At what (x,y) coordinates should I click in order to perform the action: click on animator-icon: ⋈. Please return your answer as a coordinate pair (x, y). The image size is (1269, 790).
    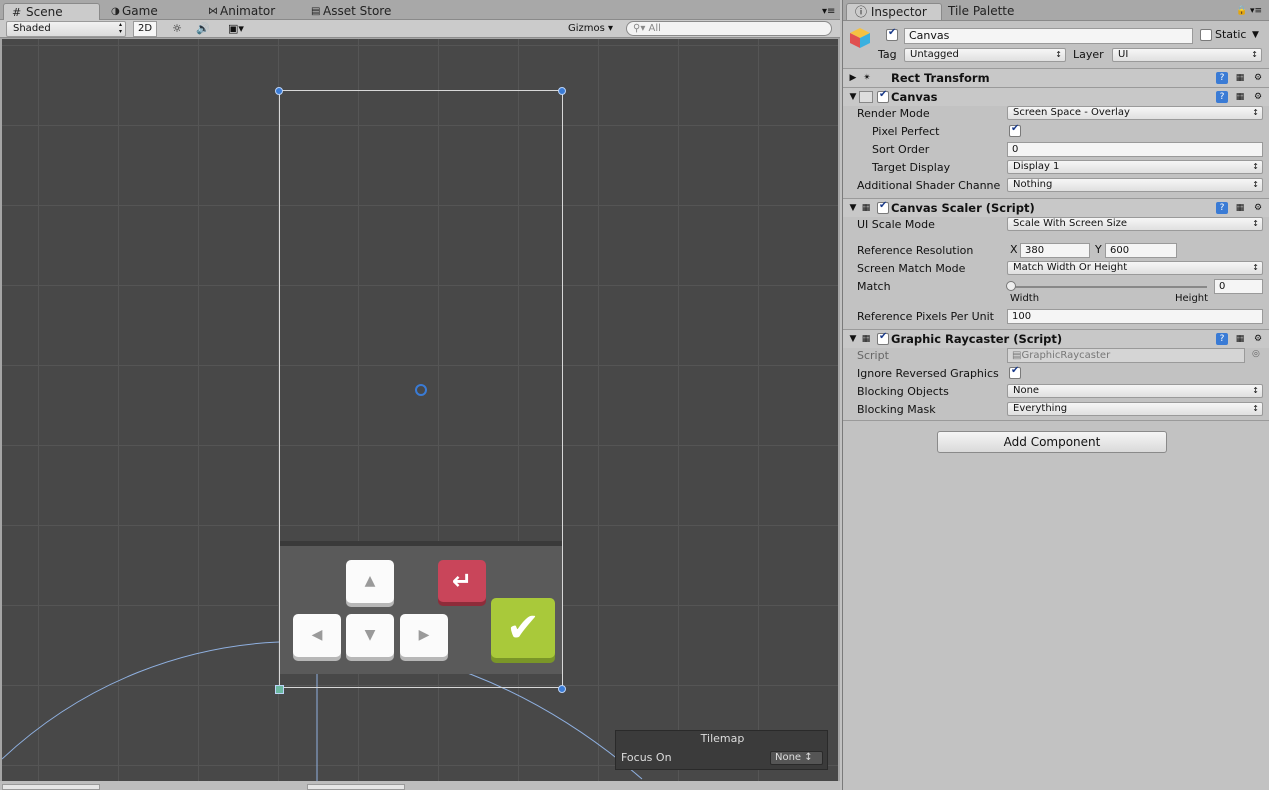
    Looking at the image, I should click on (213, 11).